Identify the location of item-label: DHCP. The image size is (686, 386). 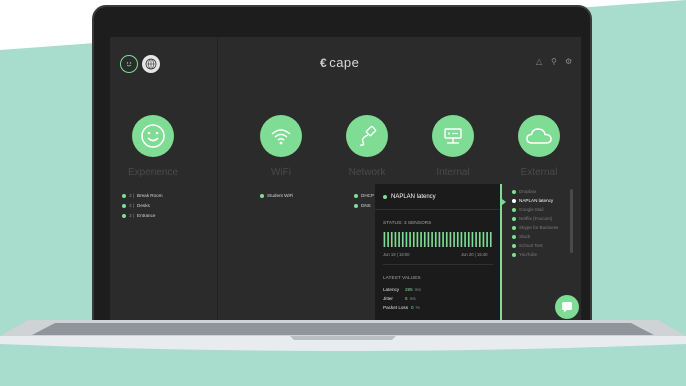
(368, 195).